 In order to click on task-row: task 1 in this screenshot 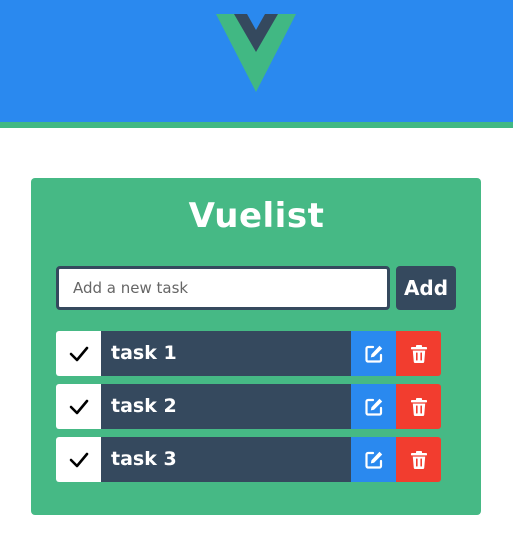, I will do `click(248, 353)`.